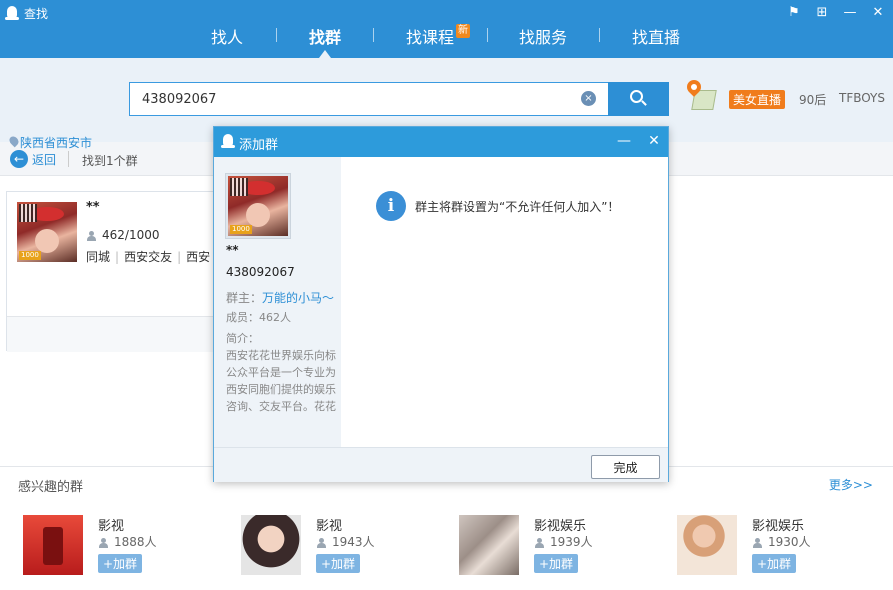  Describe the element at coordinates (281, 381) in the screenshot. I see `group-intro: 西安花花世界娱乐向标公众平台是一个专业为西安同胞们提供的娱乐咨询、交友平台。花花` at that location.